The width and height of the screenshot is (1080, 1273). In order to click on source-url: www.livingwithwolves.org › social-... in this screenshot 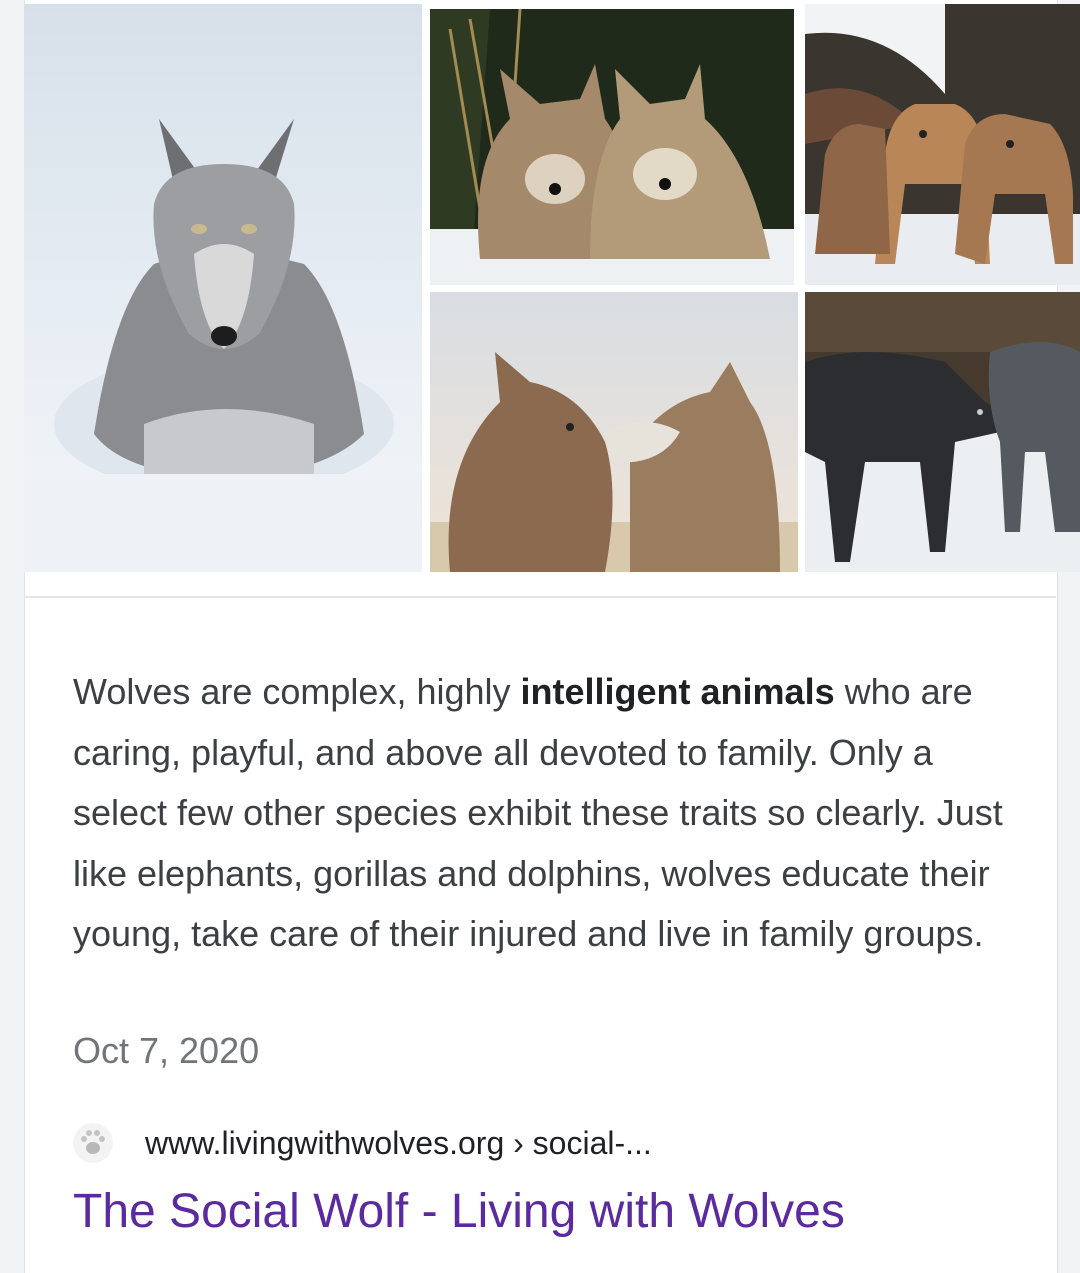, I will do `click(398, 1143)`.